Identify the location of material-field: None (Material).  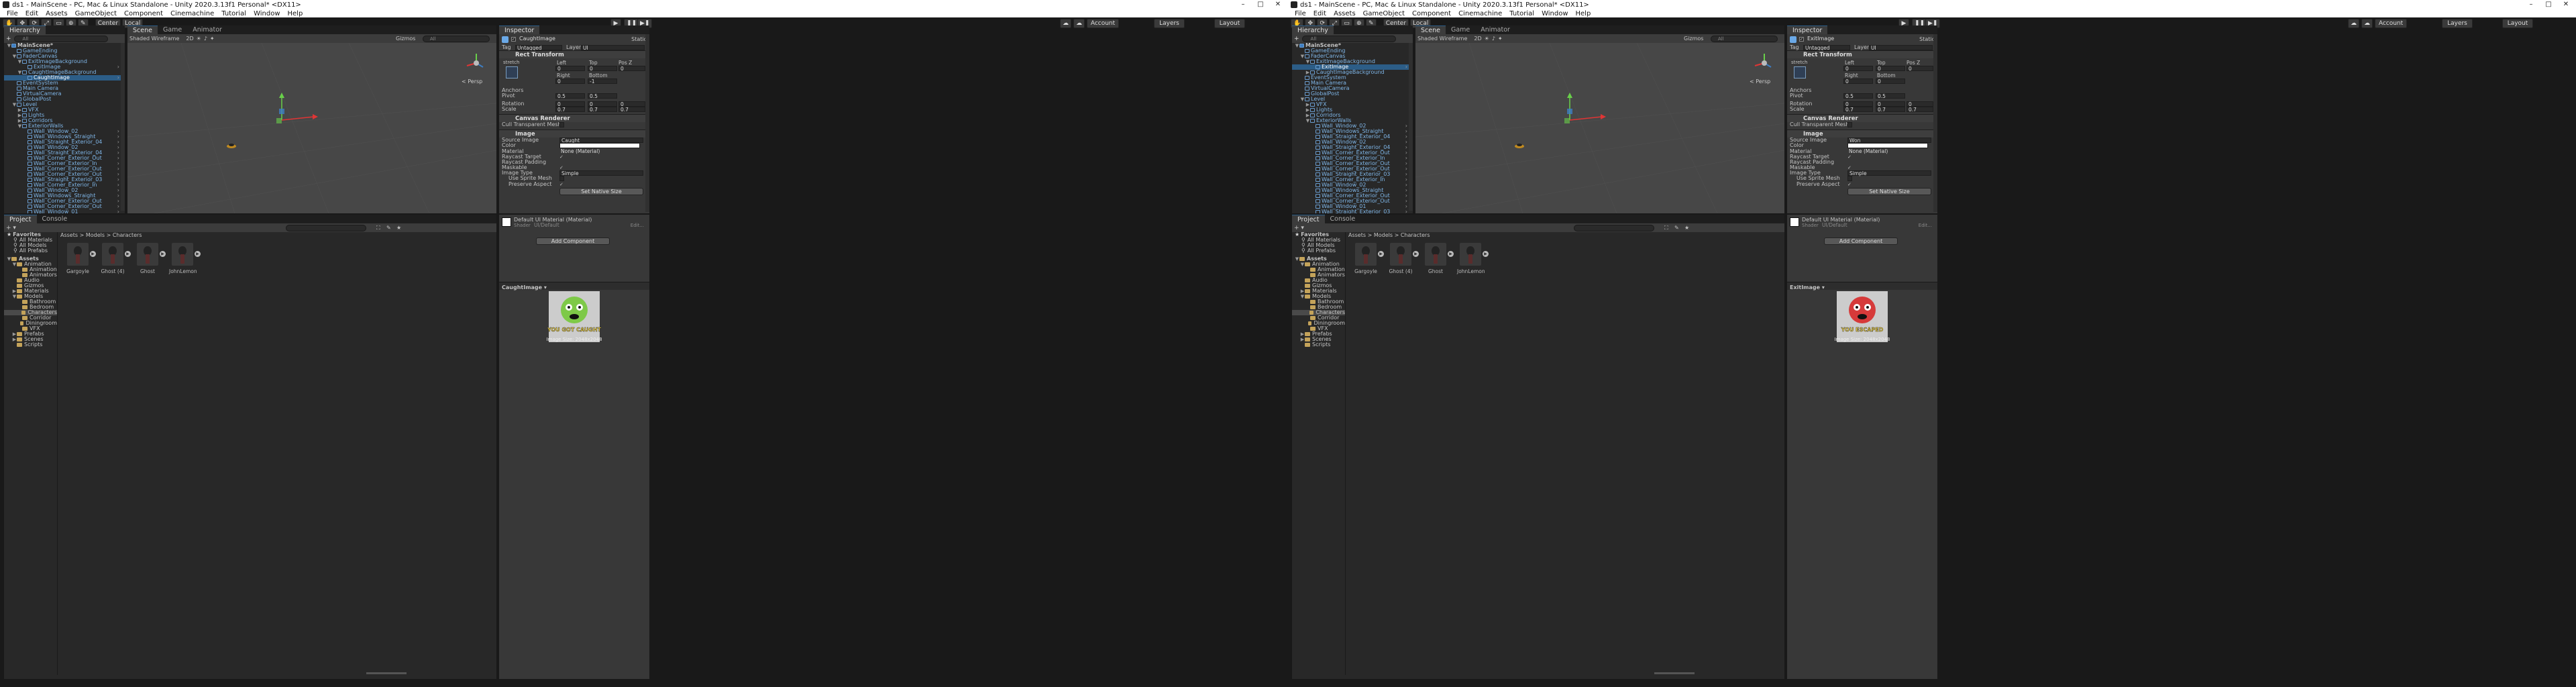
(601, 151).